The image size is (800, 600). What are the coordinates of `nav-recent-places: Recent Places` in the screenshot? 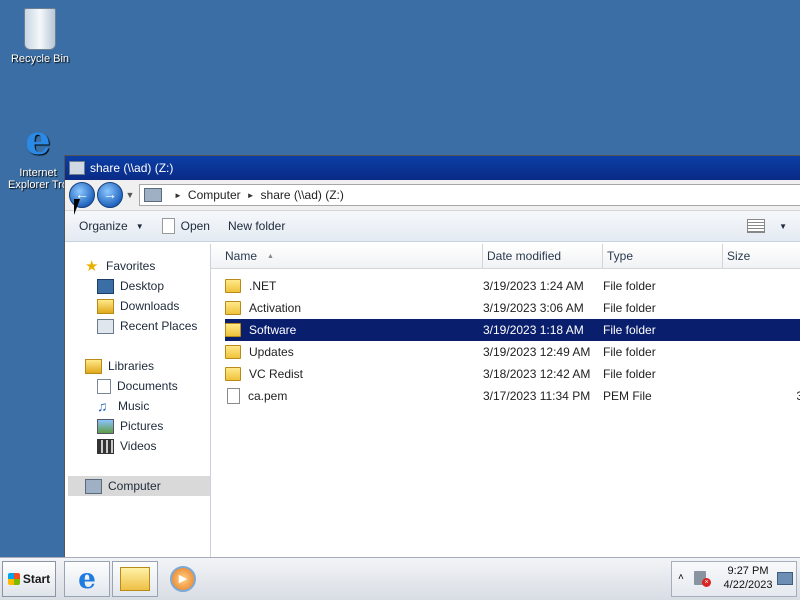 It's located at (153, 326).